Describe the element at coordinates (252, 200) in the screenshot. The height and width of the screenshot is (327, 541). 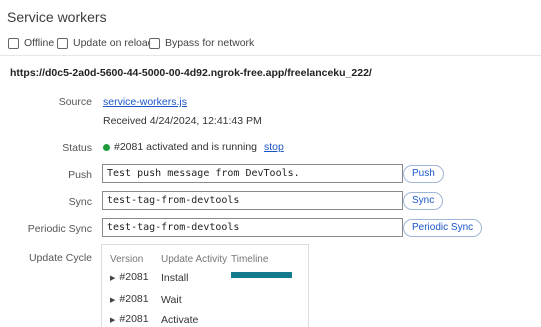
I see `sync-input: test-tag-from-devtools` at that location.